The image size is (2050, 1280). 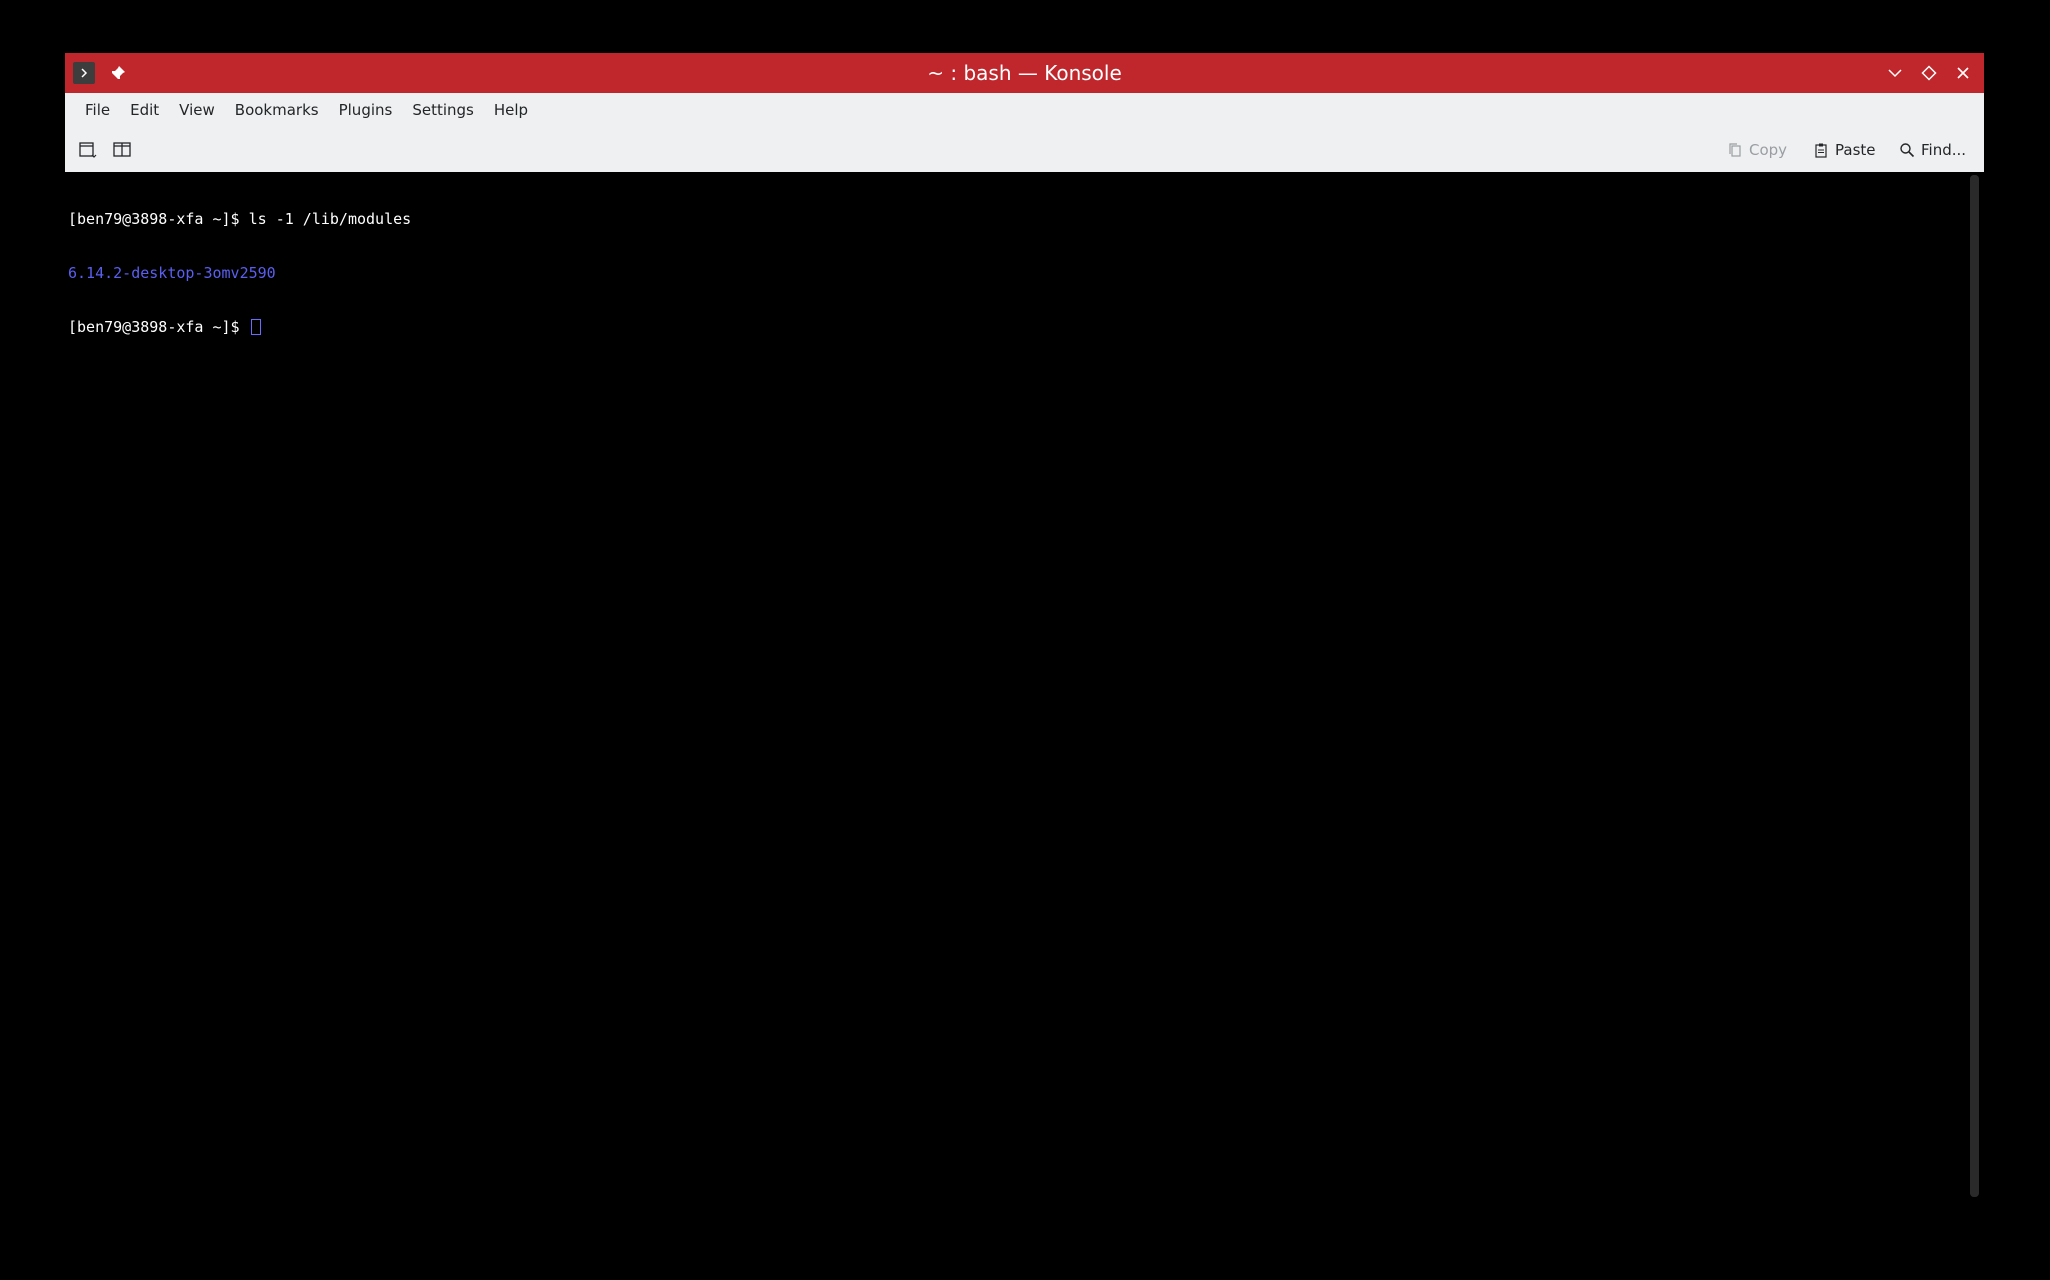 I want to click on menu-settings: Settings, so click(x=443, y=110).